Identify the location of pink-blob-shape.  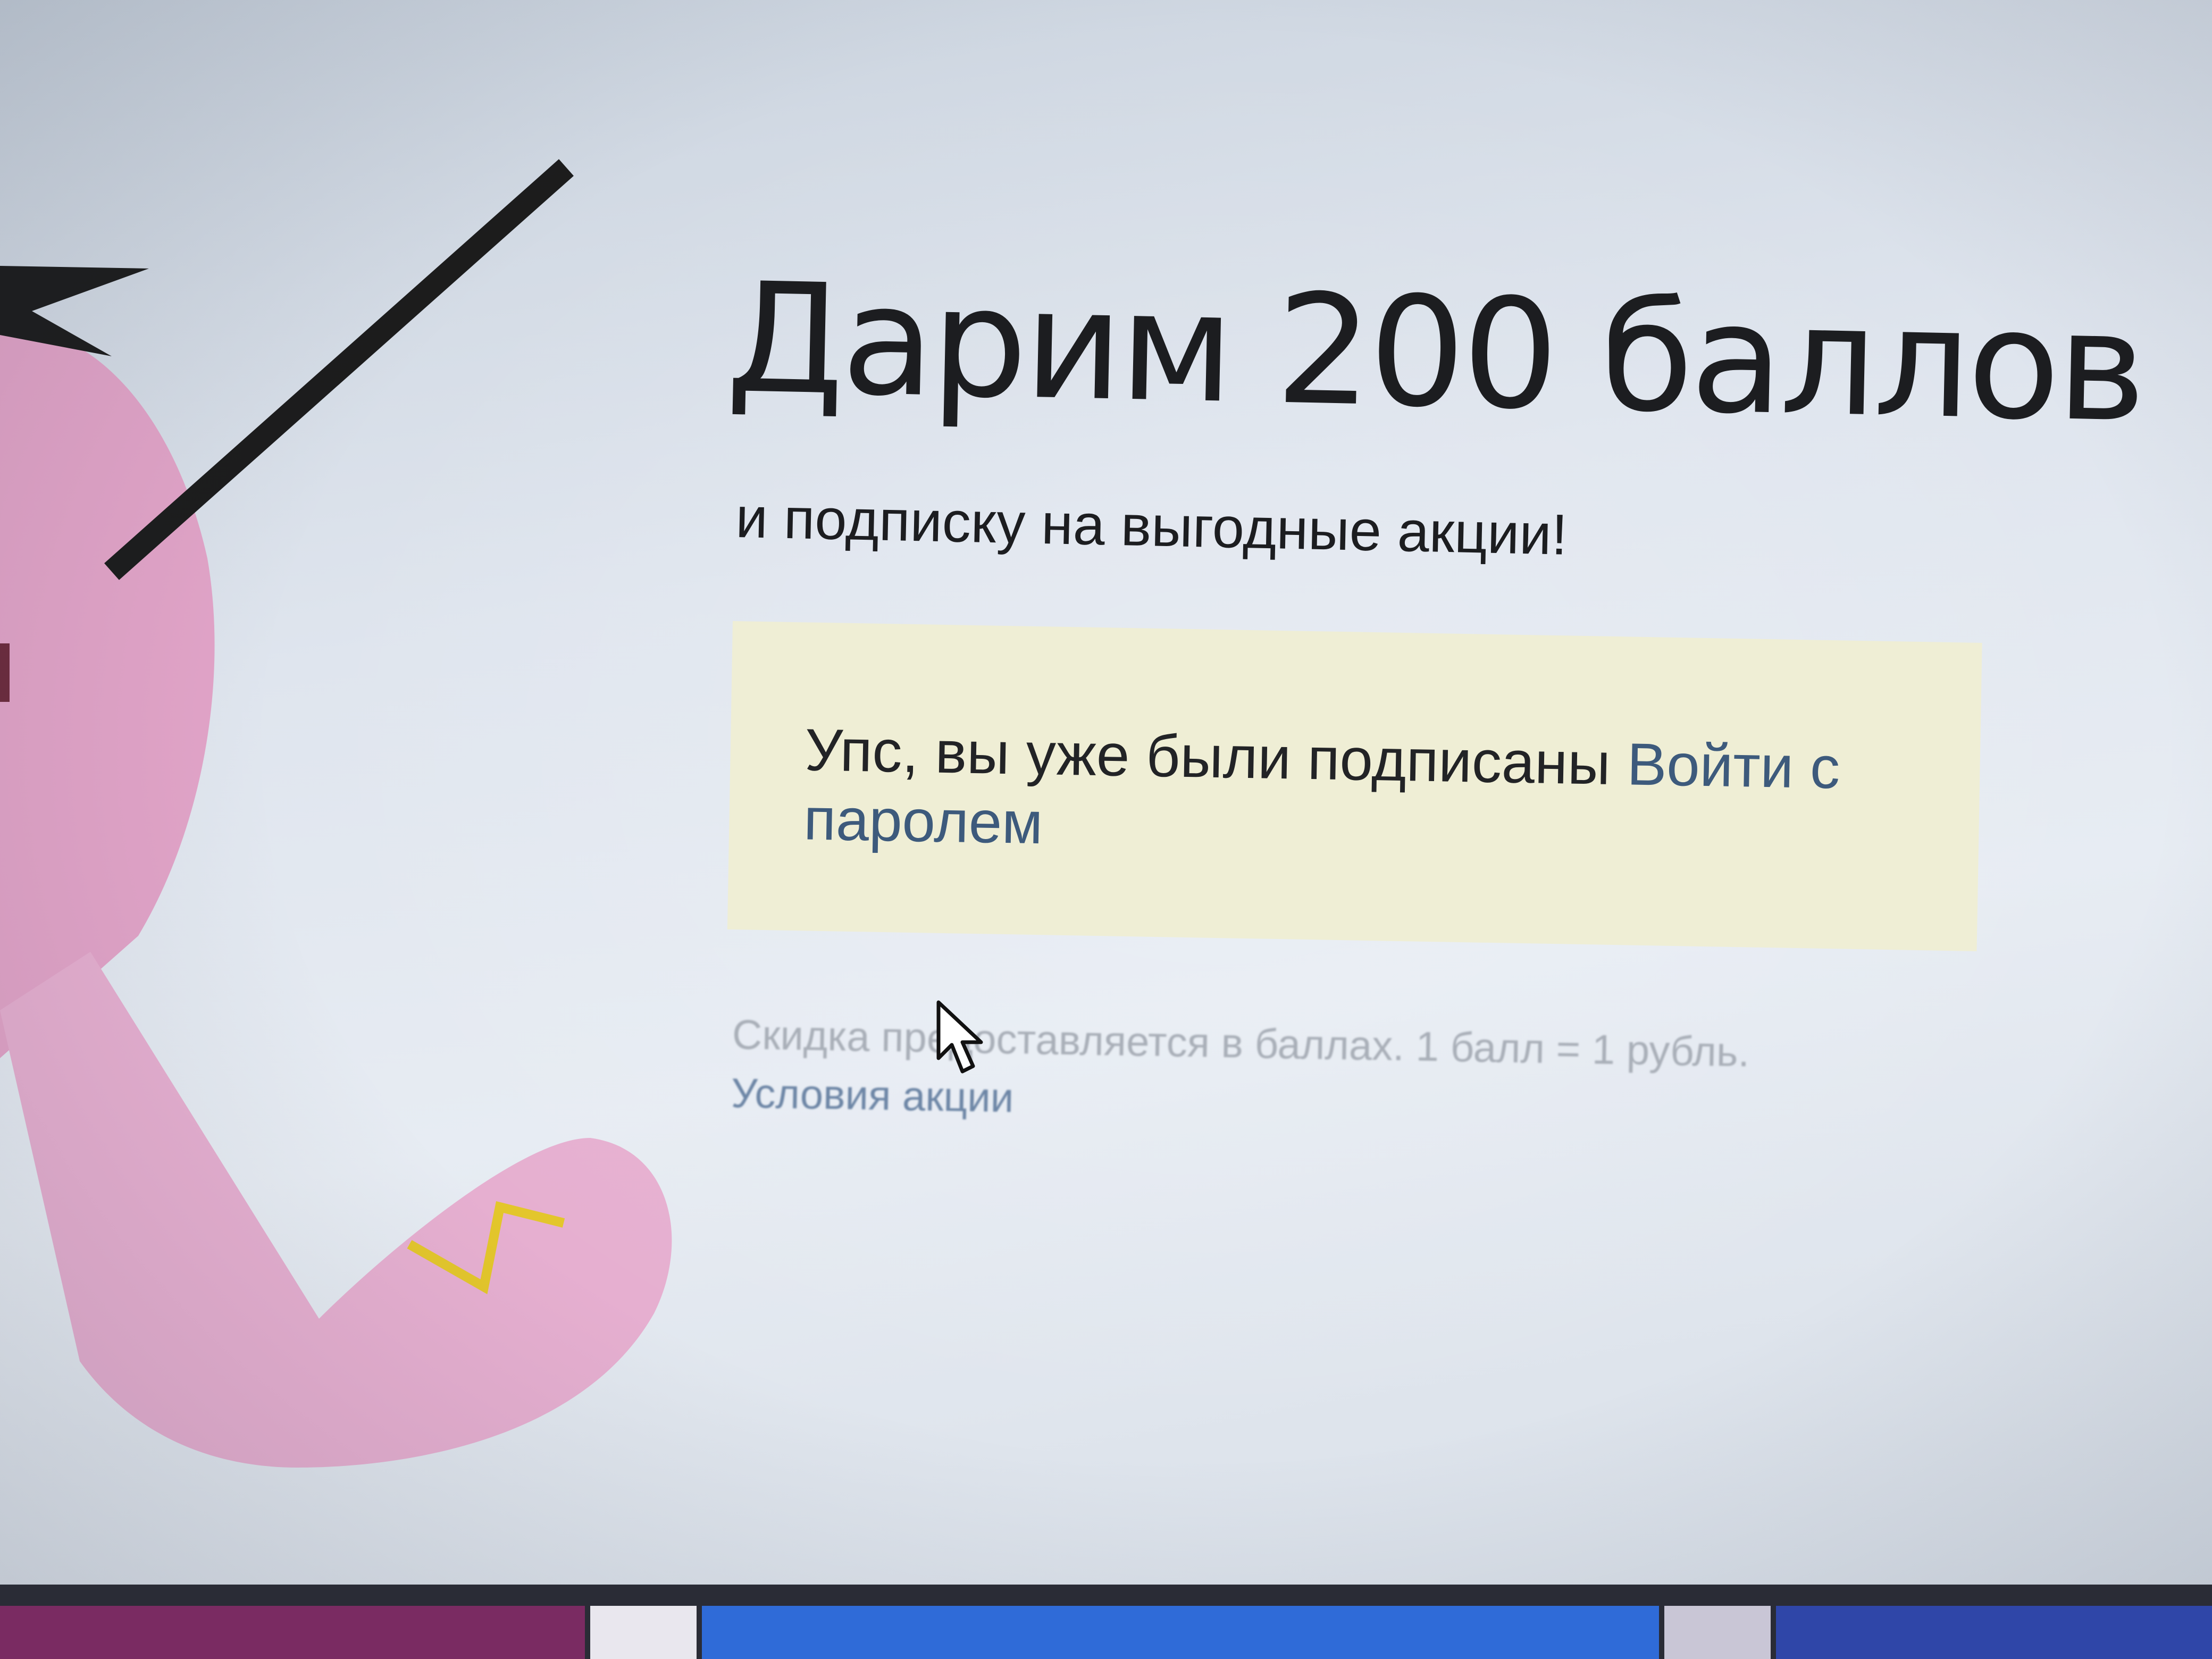
(107, 693).